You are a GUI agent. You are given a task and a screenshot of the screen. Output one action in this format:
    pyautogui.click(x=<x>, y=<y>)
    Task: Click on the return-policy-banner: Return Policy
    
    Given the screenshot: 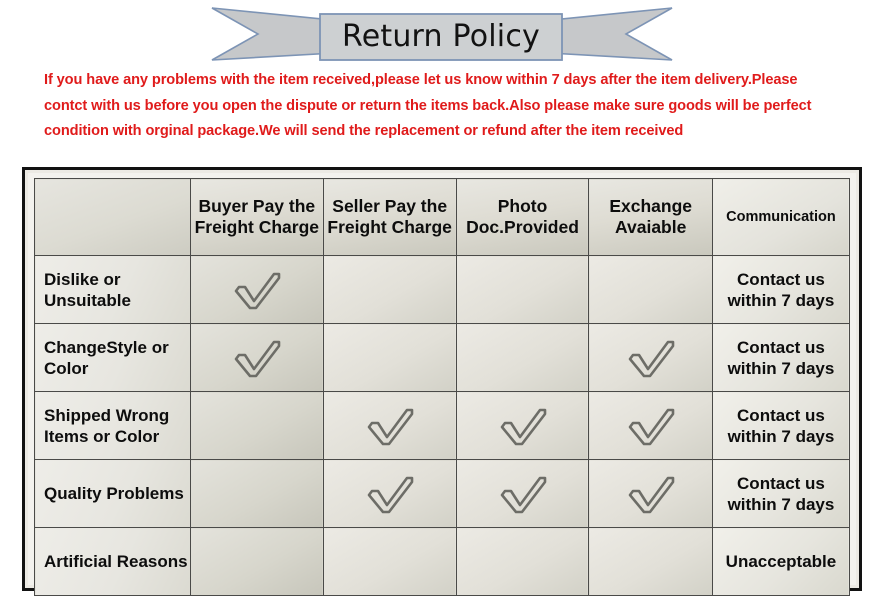 What is the action you would take?
    pyautogui.click(x=442, y=34)
    